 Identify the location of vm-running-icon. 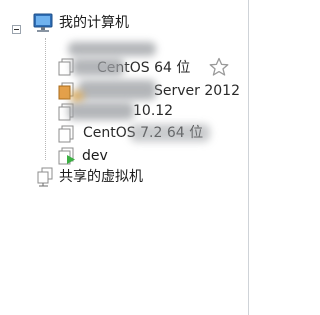
(66, 156).